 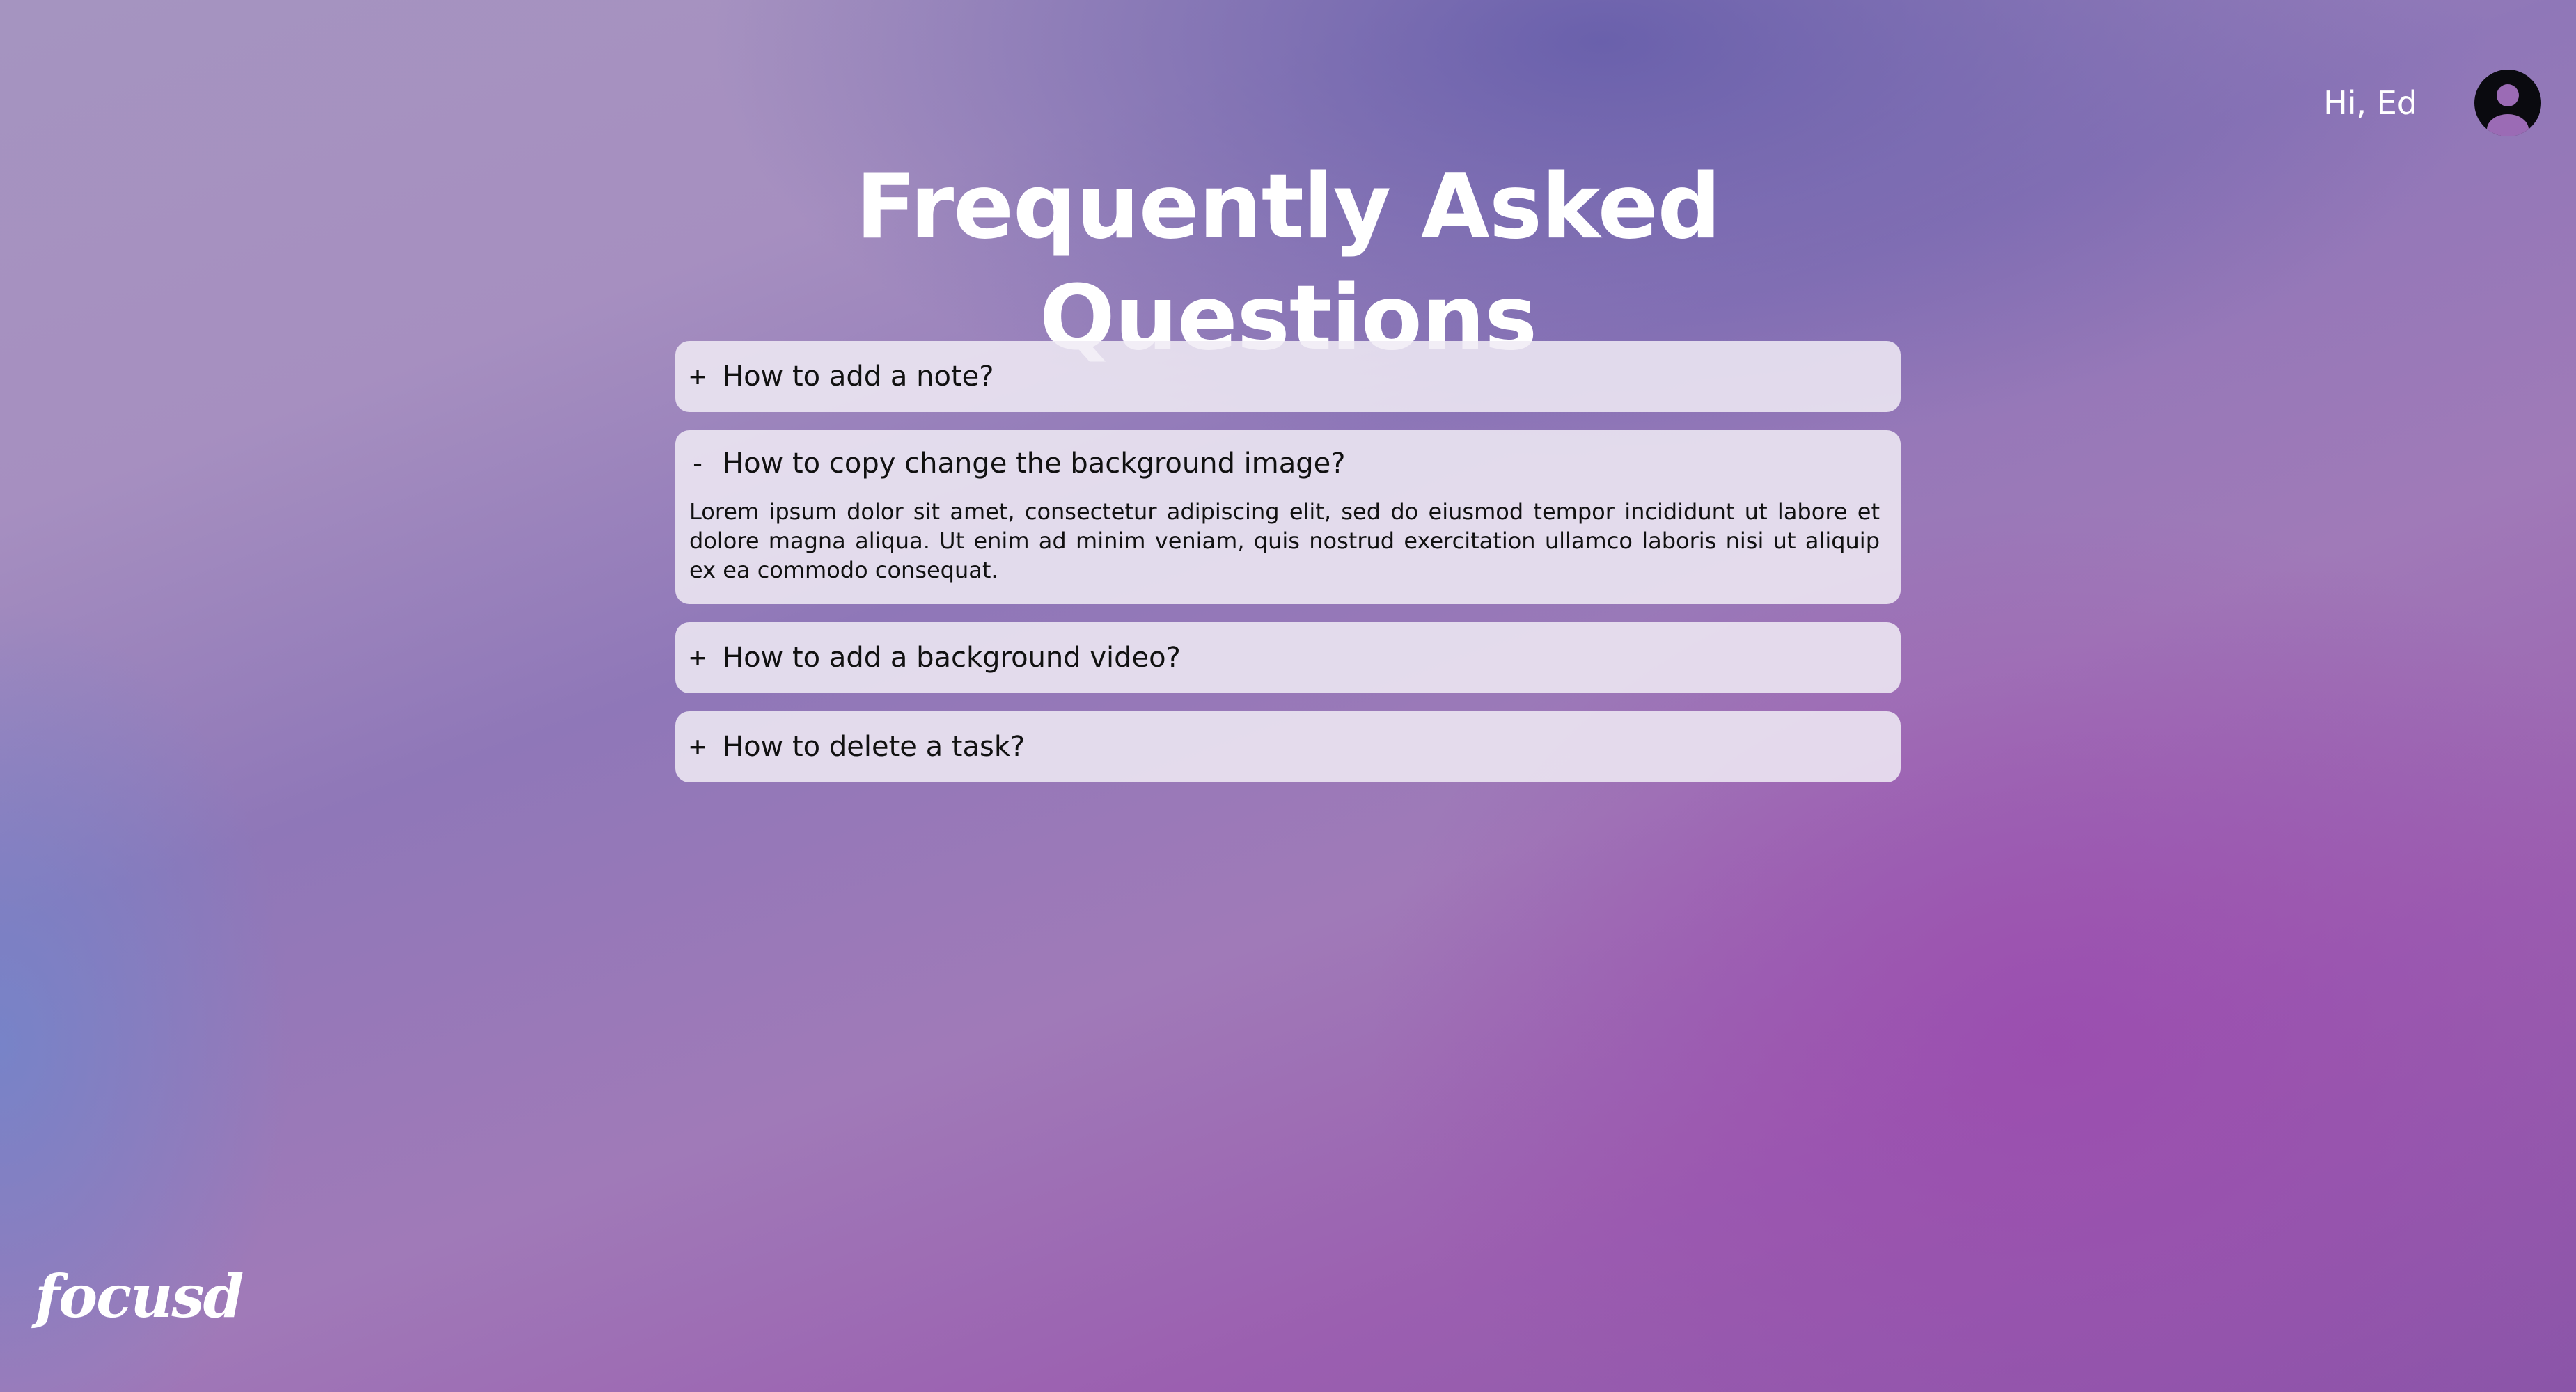 I want to click on faq-question: How to add a background video?, so click(x=952, y=658).